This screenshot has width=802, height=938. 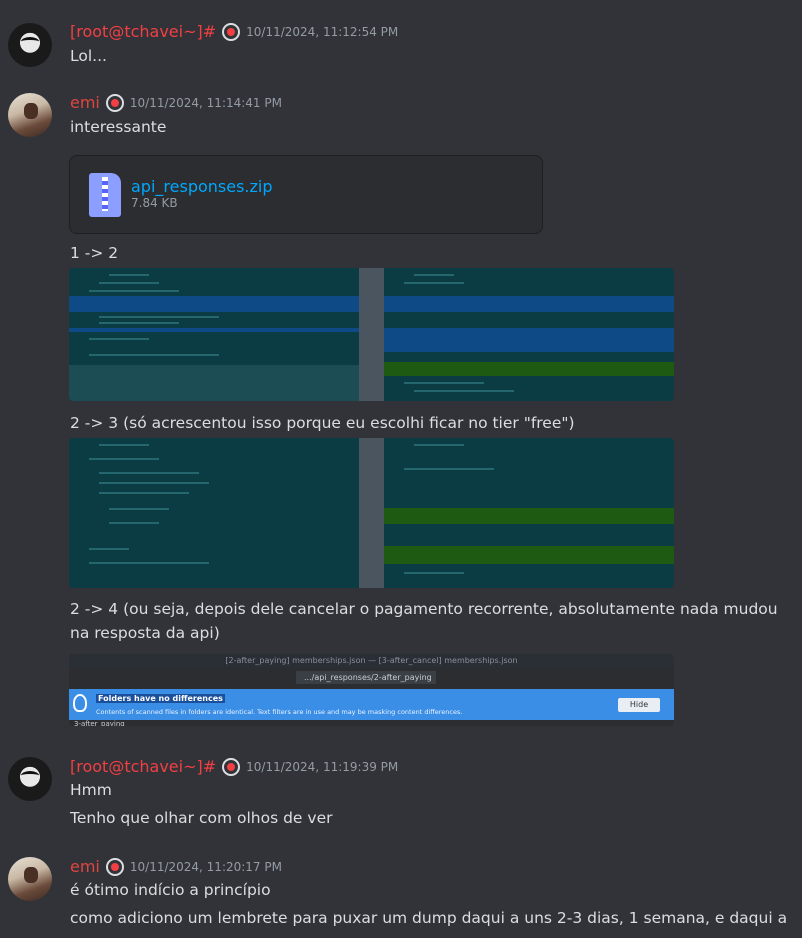 I want to click on message-header: [root@tchavei~]# 10/11/2024, 11:12:54 PM, so click(x=234, y=31).